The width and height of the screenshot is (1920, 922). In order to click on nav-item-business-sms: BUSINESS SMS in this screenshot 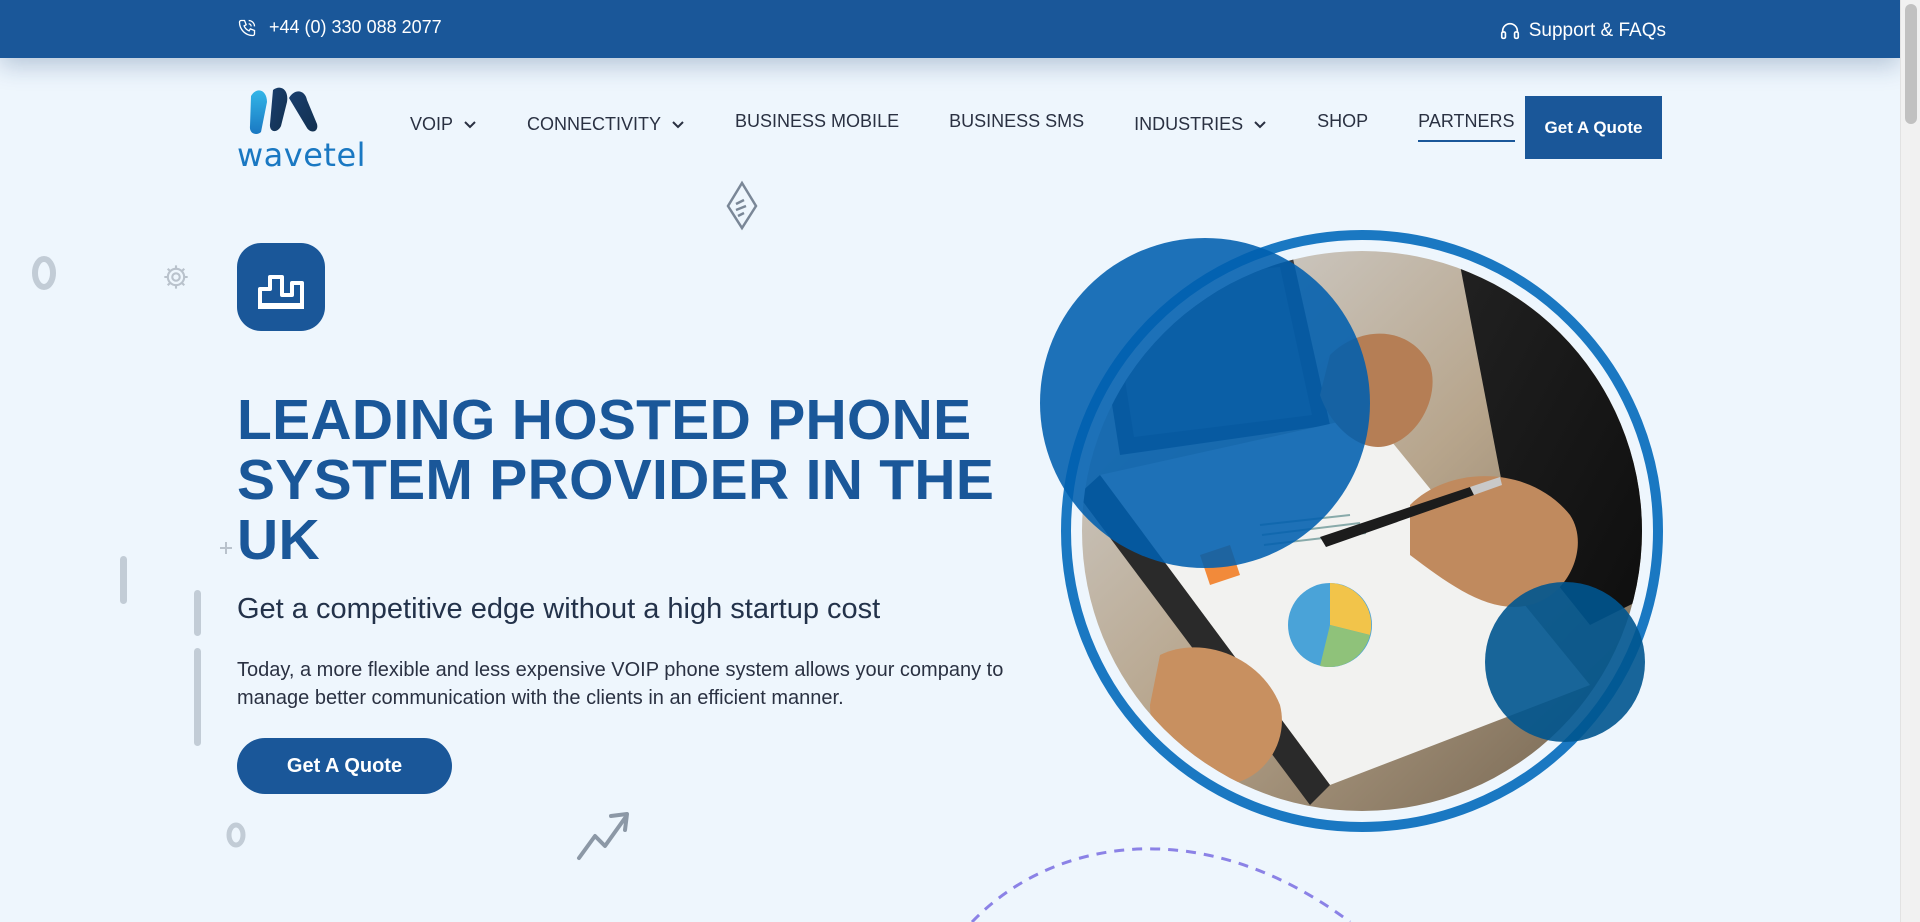, I will do `click(1016, 121)`.